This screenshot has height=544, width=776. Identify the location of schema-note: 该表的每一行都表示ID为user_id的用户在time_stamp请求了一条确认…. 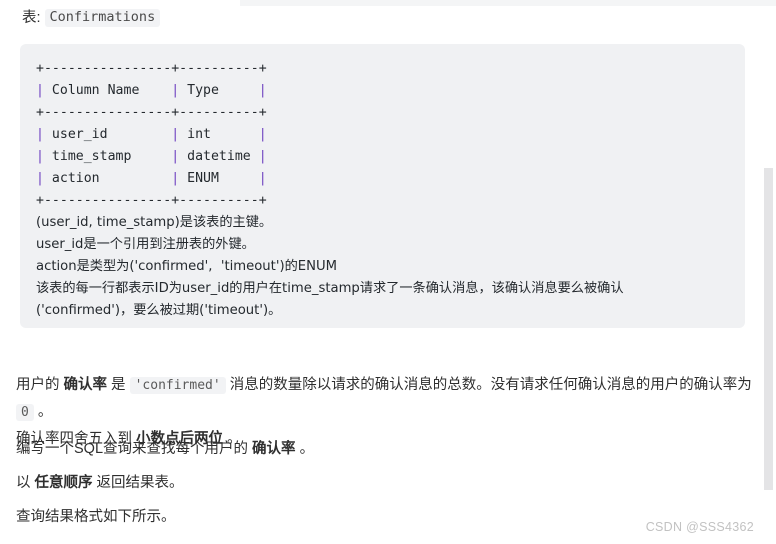
(330, 288).